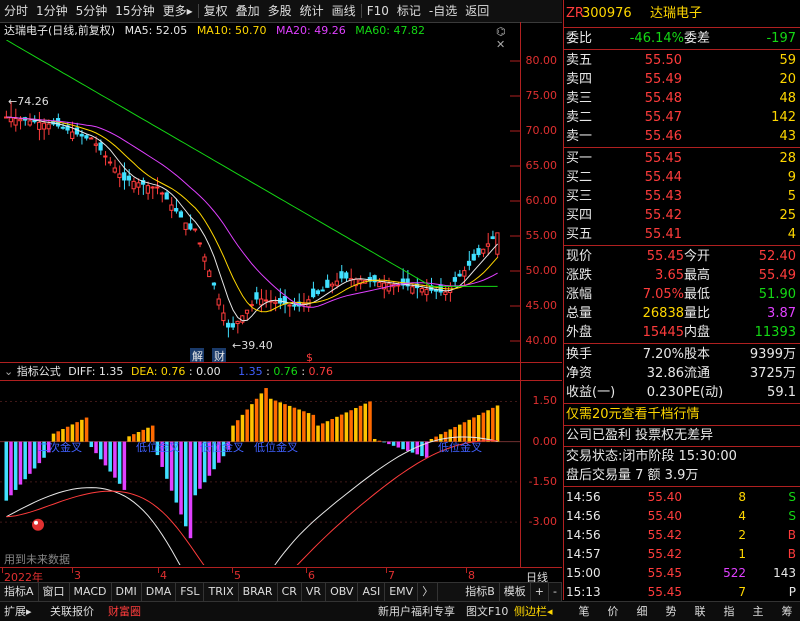 This screenshot has height=621, width=800. Describe the element at coordinates (18, 611) in the screenshot. I see `bottom-left-item: 扩展▸` at that location.